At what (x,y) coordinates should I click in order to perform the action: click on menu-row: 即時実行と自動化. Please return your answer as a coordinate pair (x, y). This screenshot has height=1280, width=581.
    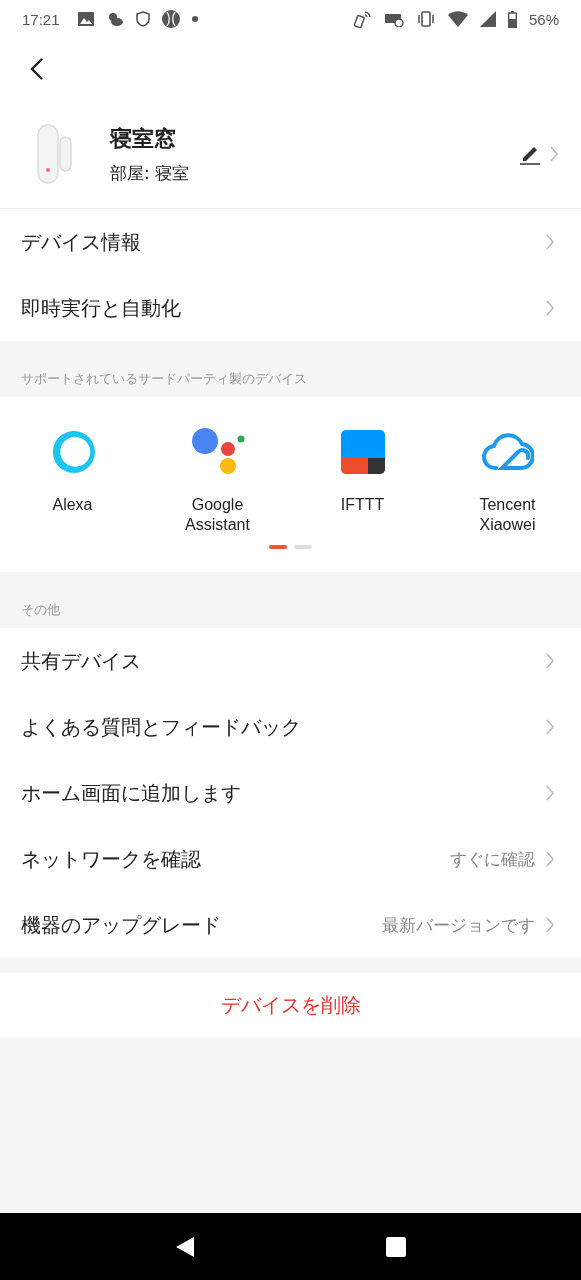
    Looking at the image, I should click on (290, 308).